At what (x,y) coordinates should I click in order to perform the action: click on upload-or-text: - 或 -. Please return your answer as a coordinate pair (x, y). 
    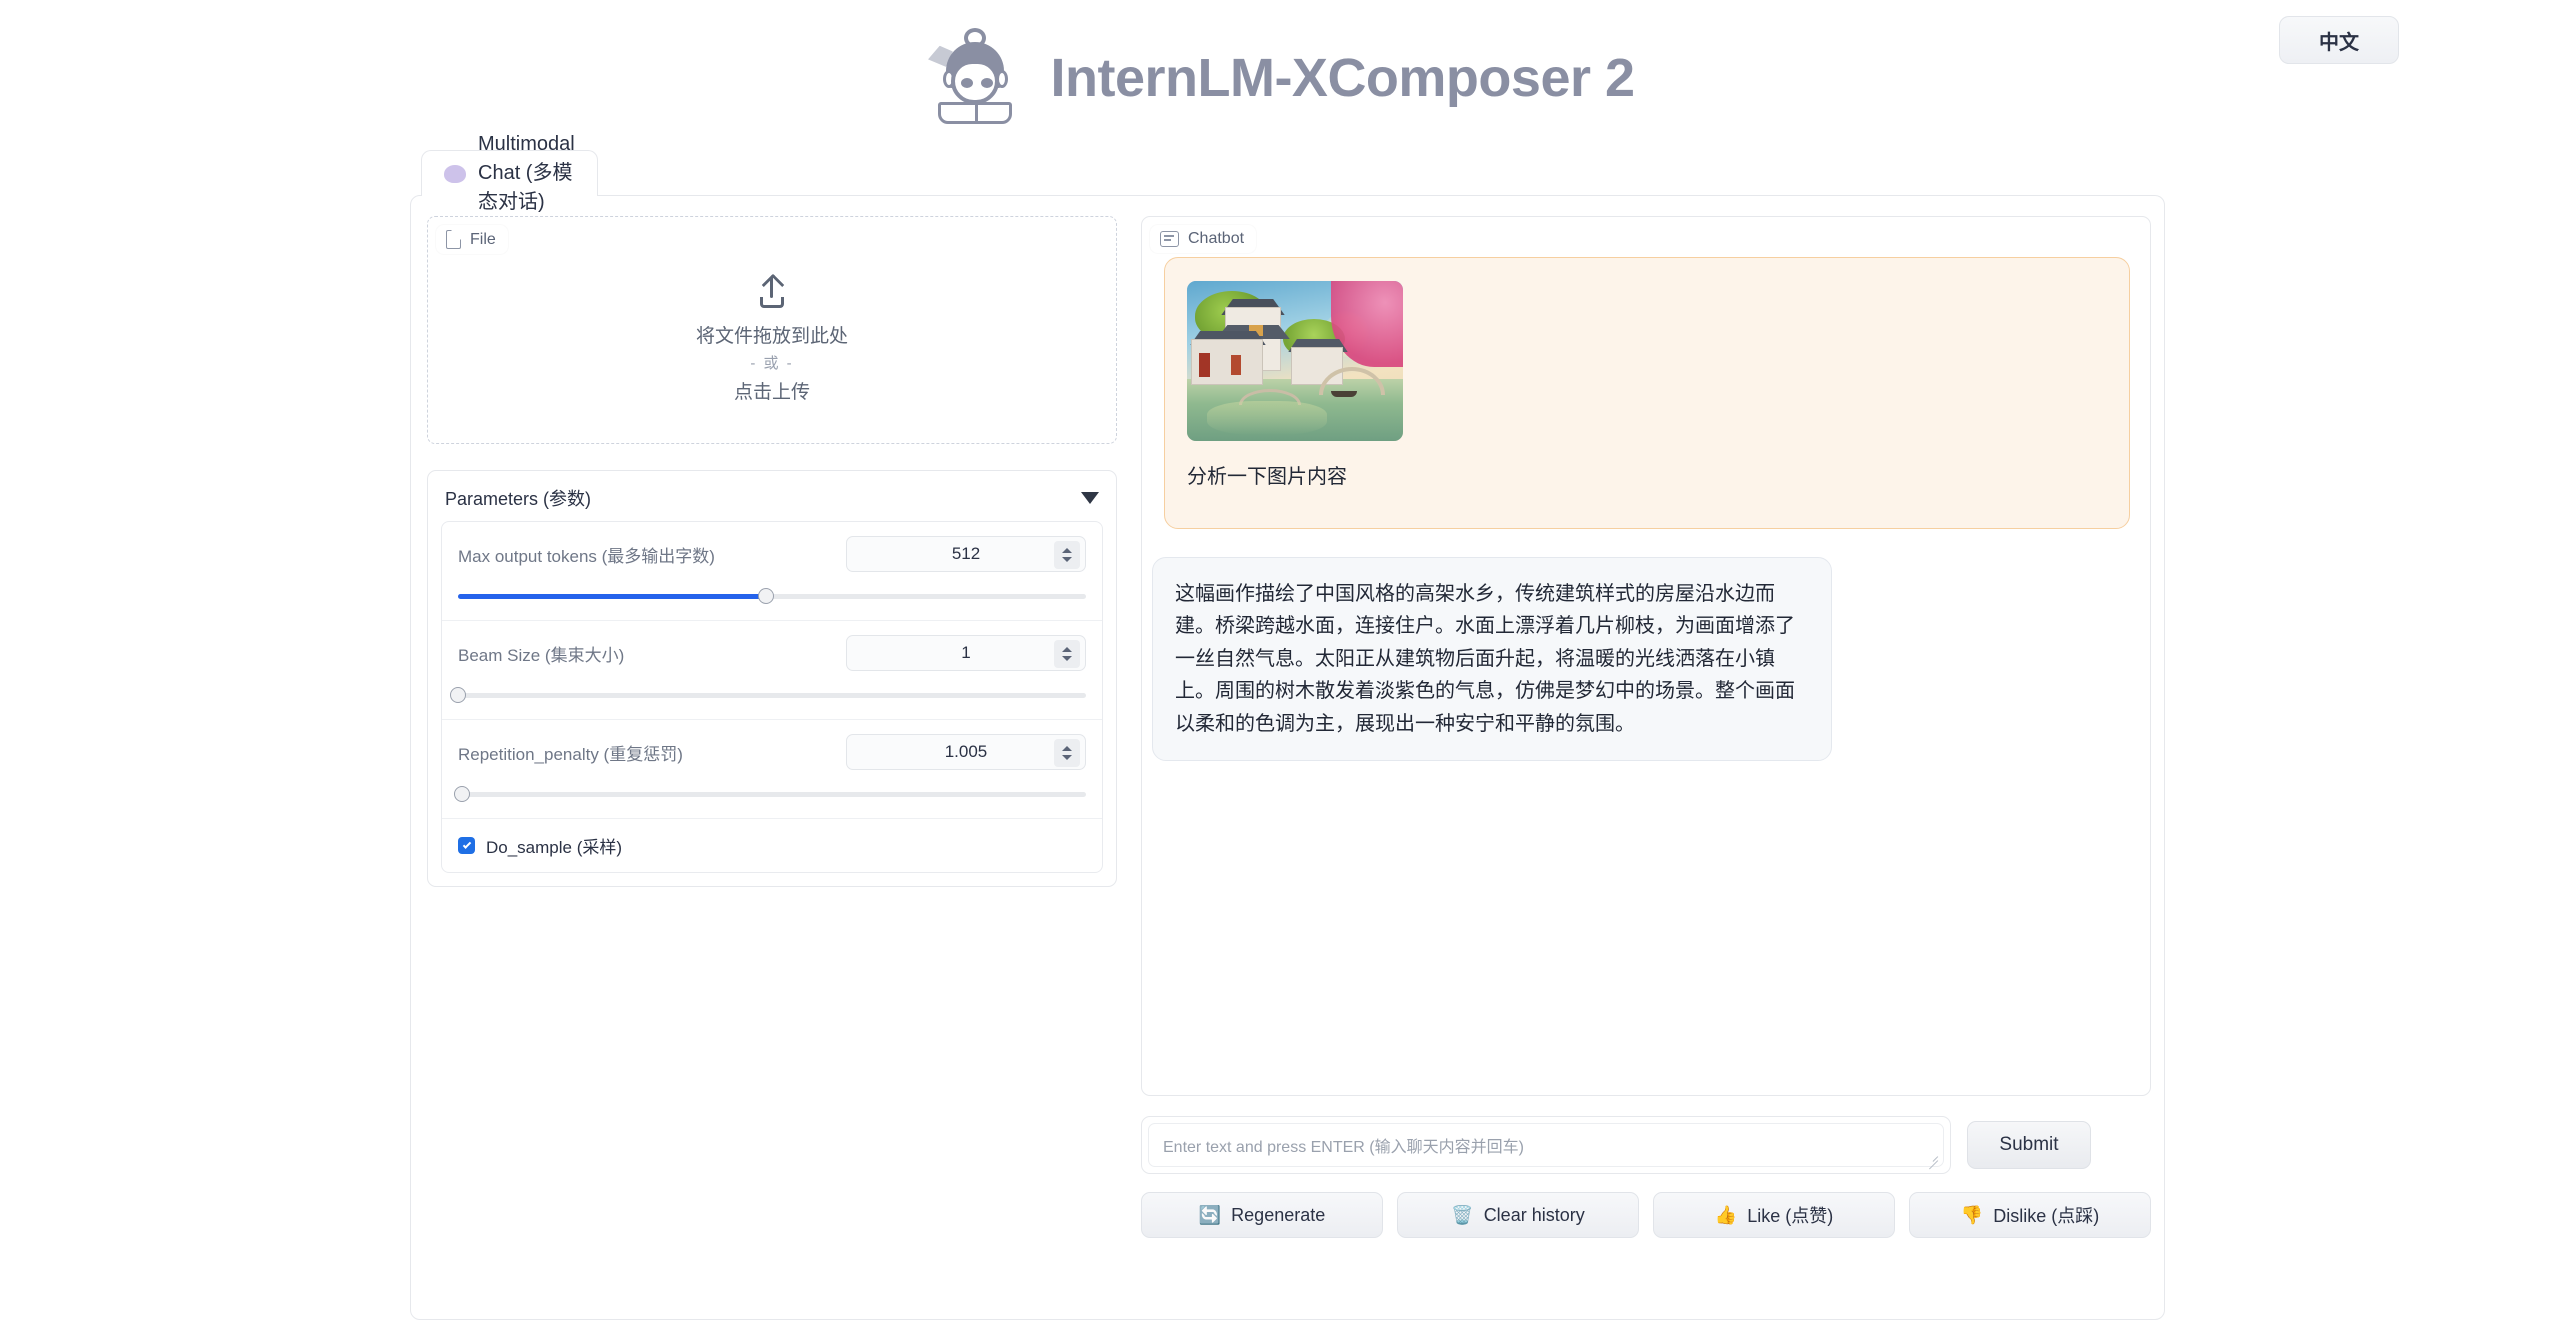
    Looking at the image, I should click on (772, 363).